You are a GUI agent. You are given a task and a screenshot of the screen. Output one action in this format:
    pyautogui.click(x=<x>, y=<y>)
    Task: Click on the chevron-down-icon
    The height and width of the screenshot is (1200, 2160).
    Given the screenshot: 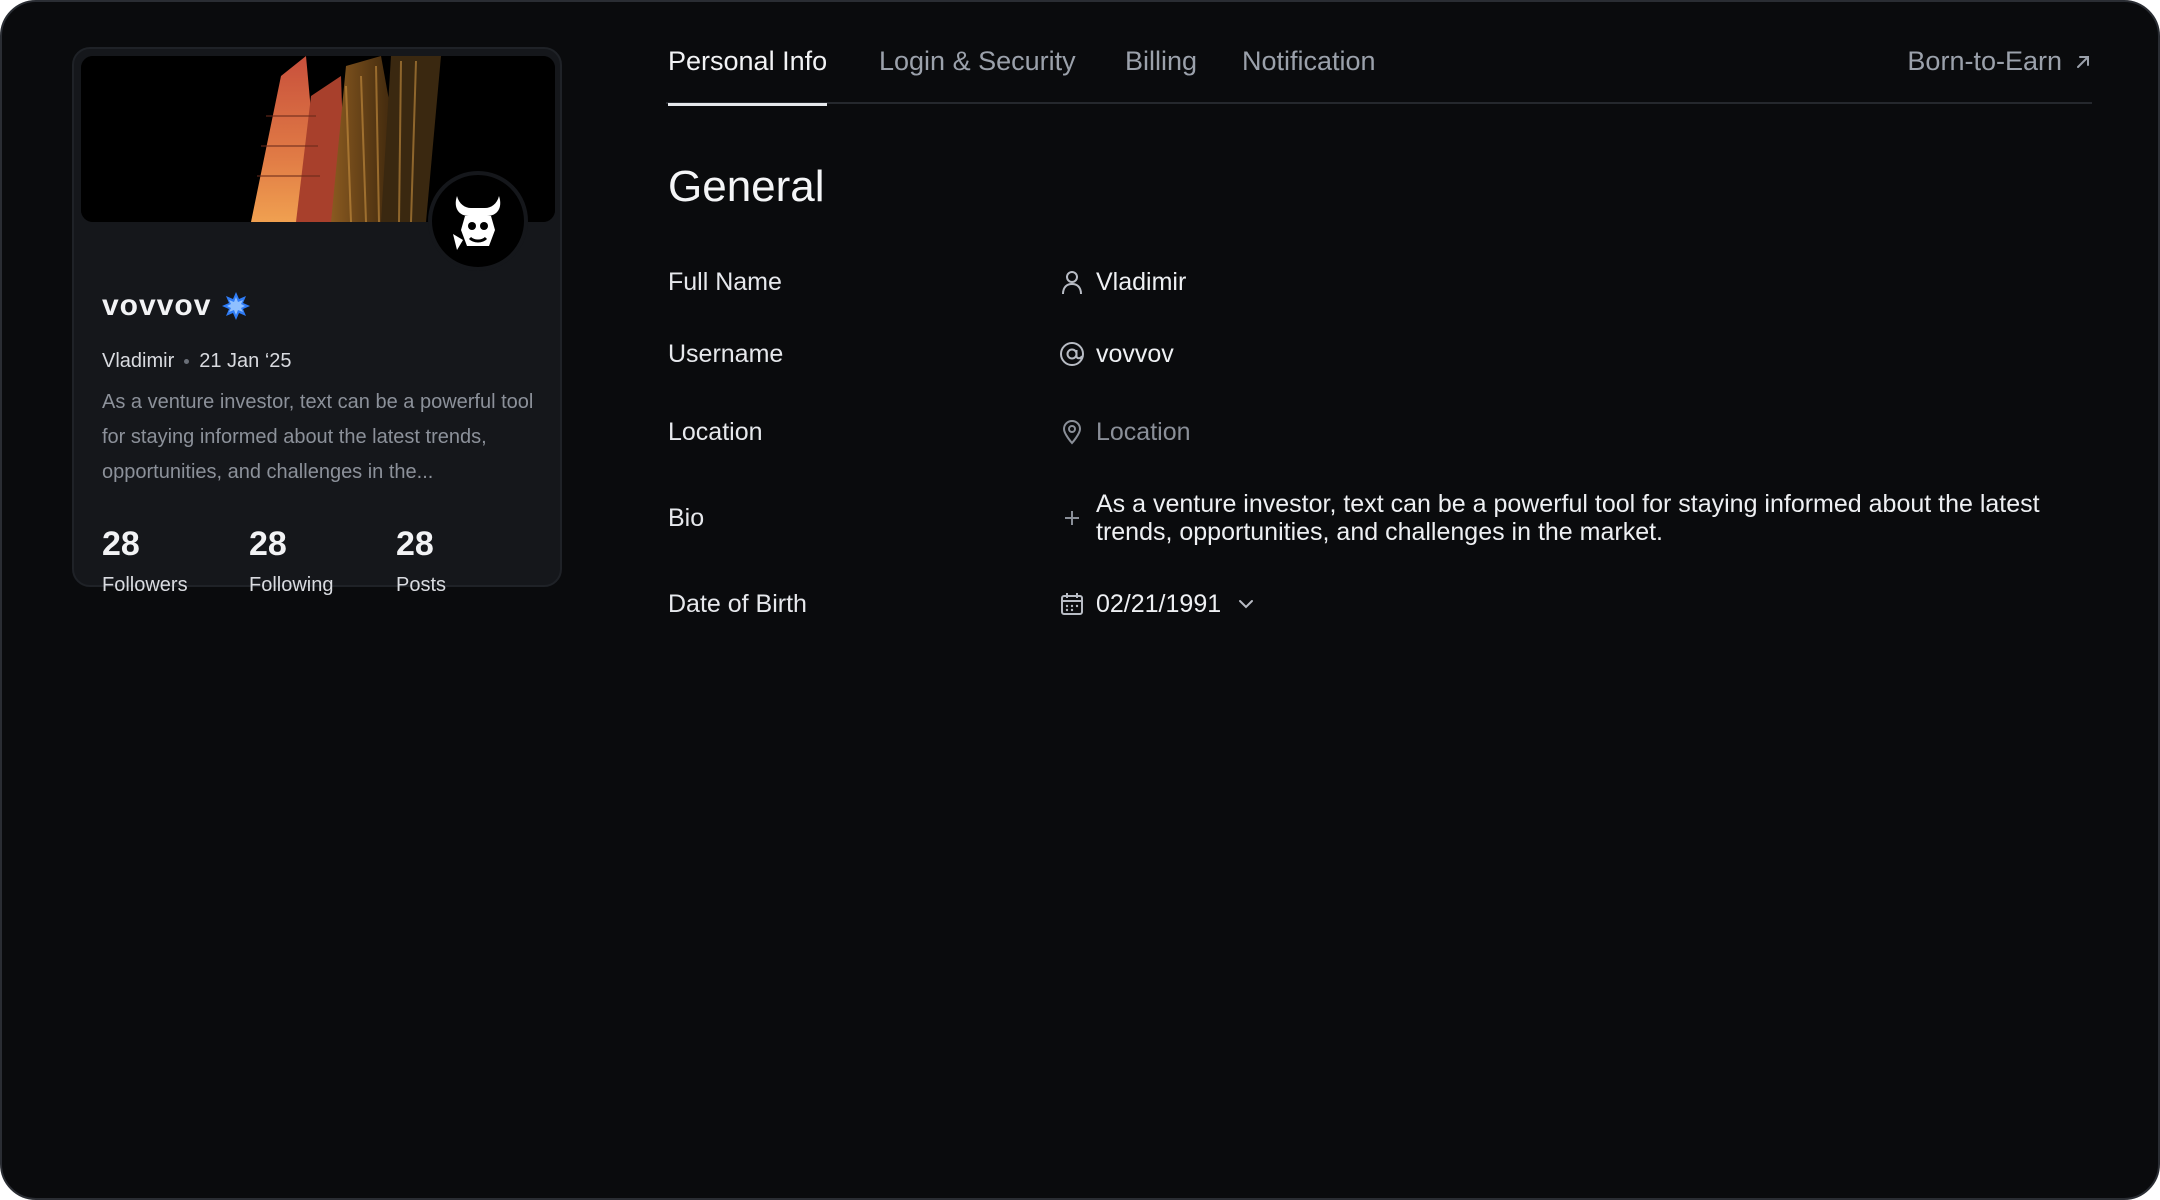 What is the action you would take?
    pyautogui.click(x=1246, y=604)
    